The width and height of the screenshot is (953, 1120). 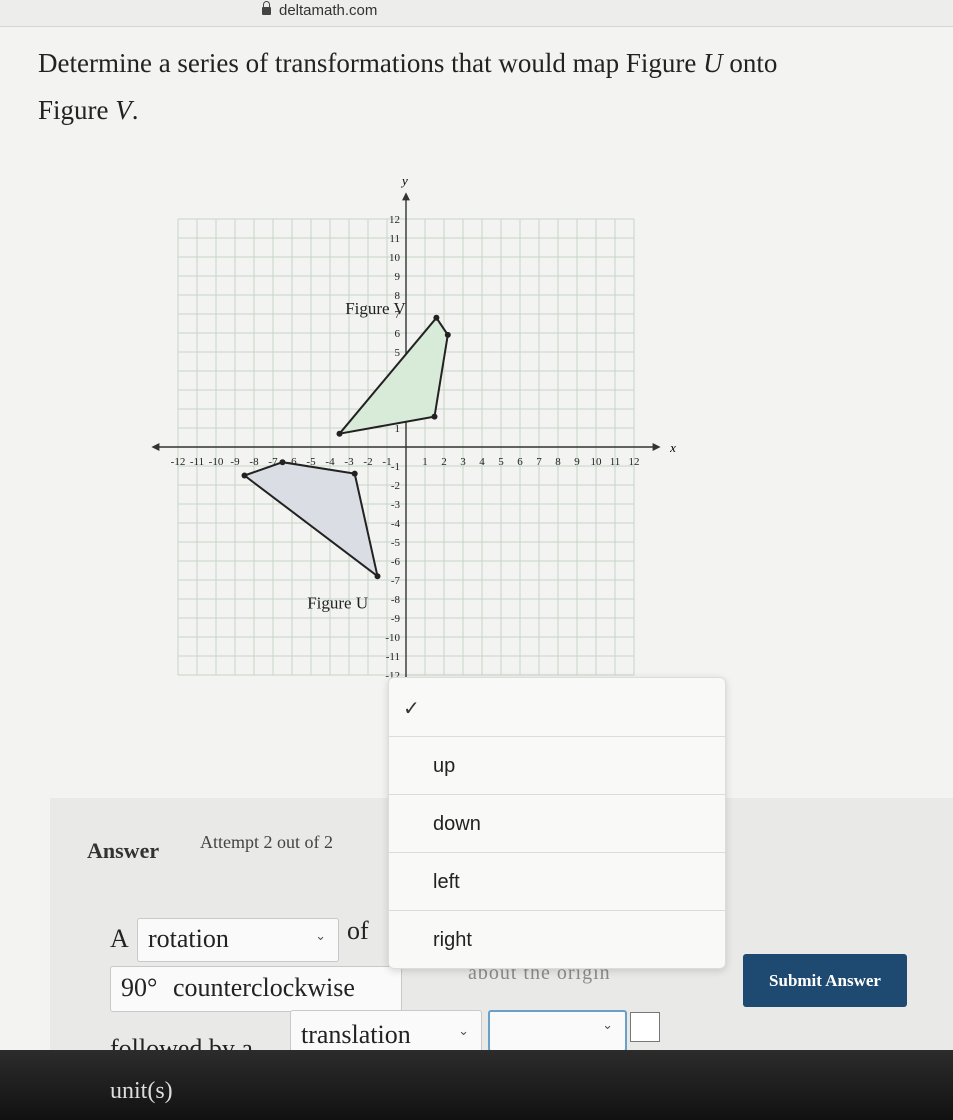 What do you see at coordinates (178, 462) in the screenshot?
I see `x-tick-label: -12` at bounding box center [178, 462].